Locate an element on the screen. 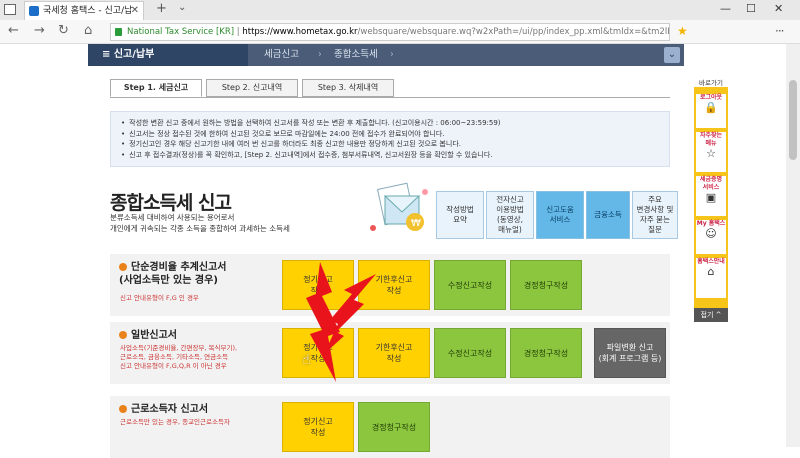 The height and width of the screenshot is (458, 800). section-note: 근로소득만 있는 경우, 종교인근로소득자 is located at coordinates (175, 422).